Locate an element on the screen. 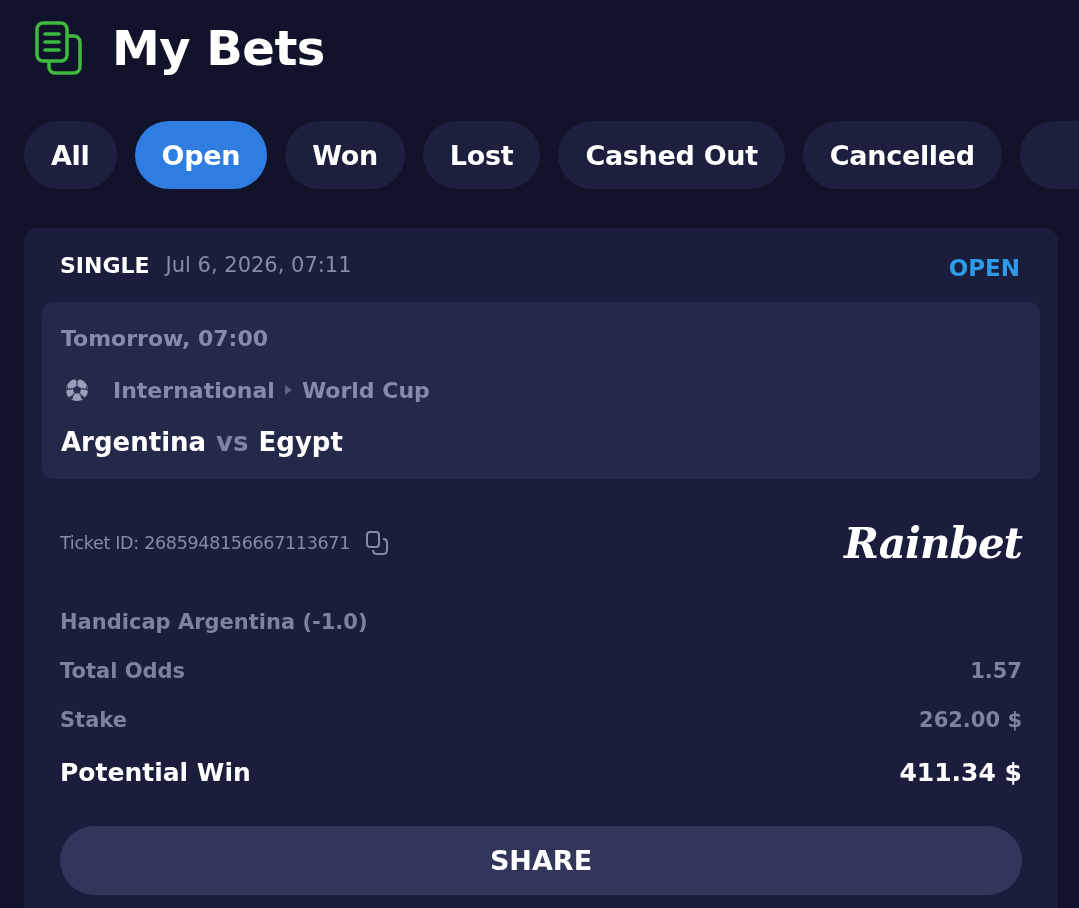 The width and height of the screenshot is (1079, 908). caret-right-icon is located at coordinates (288, 390).